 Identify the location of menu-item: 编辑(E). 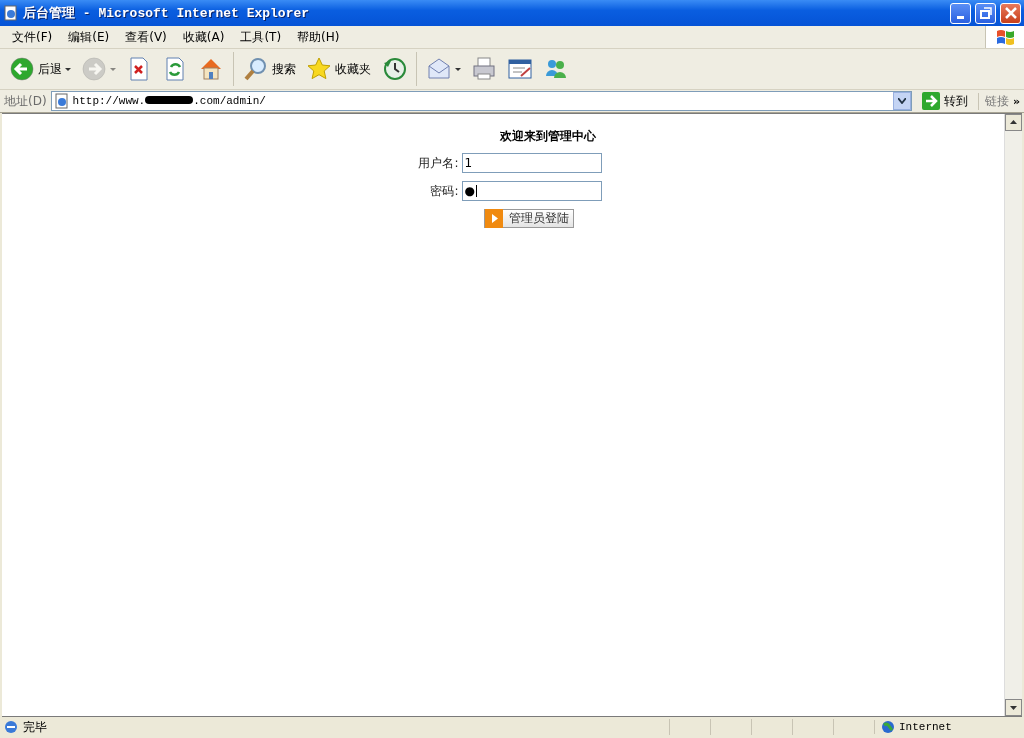
(89, 37).